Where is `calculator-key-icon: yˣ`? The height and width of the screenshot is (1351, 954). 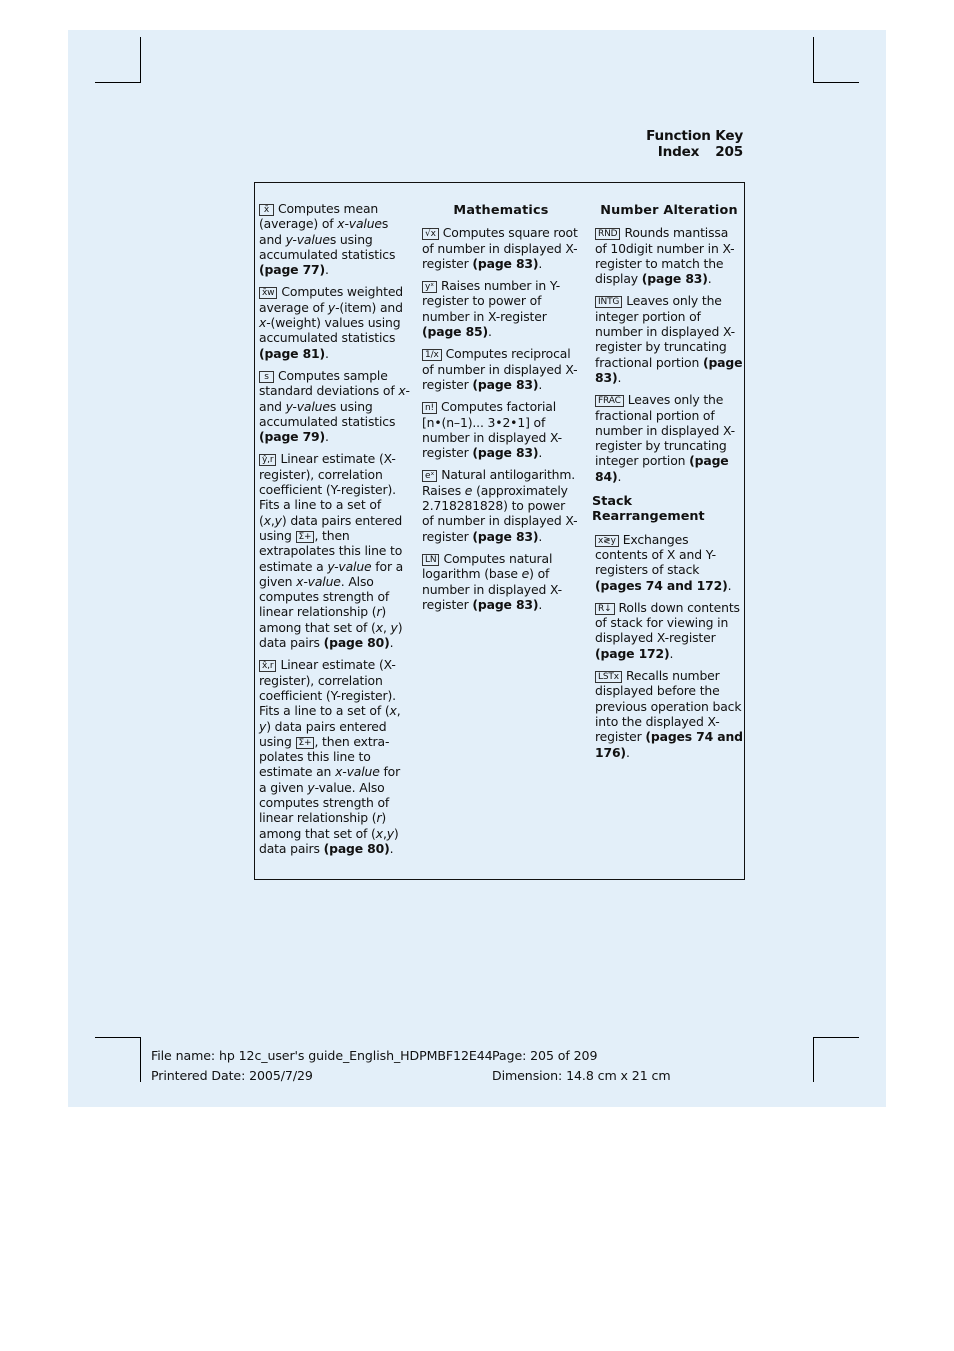
calculator-key-icon: yˣ is located at coordinates (430, 287).